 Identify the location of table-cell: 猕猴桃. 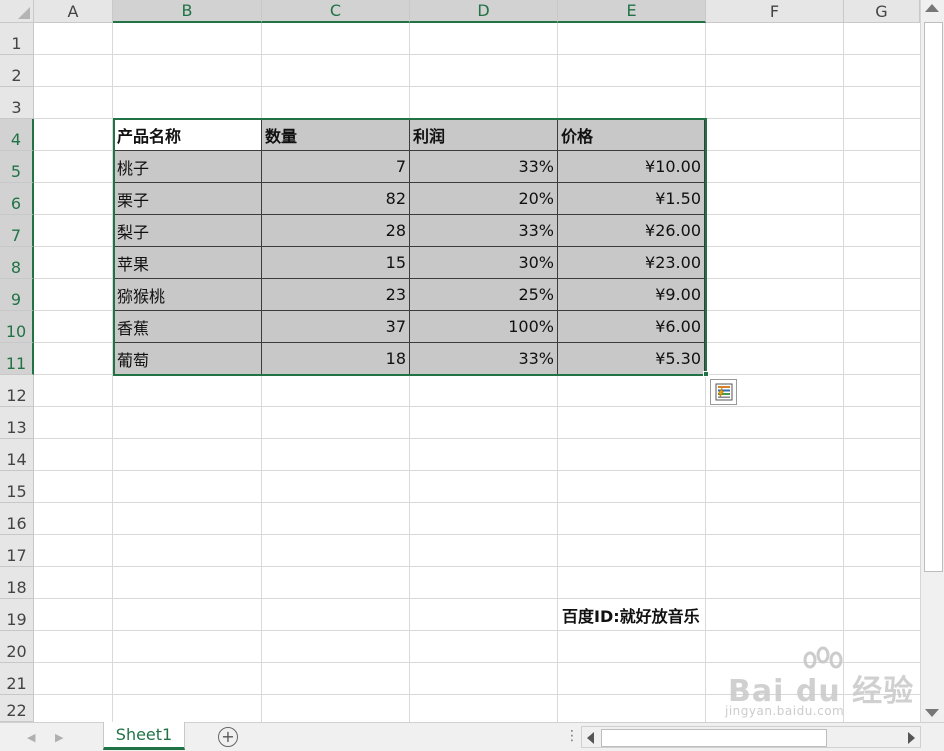
(188, 295).